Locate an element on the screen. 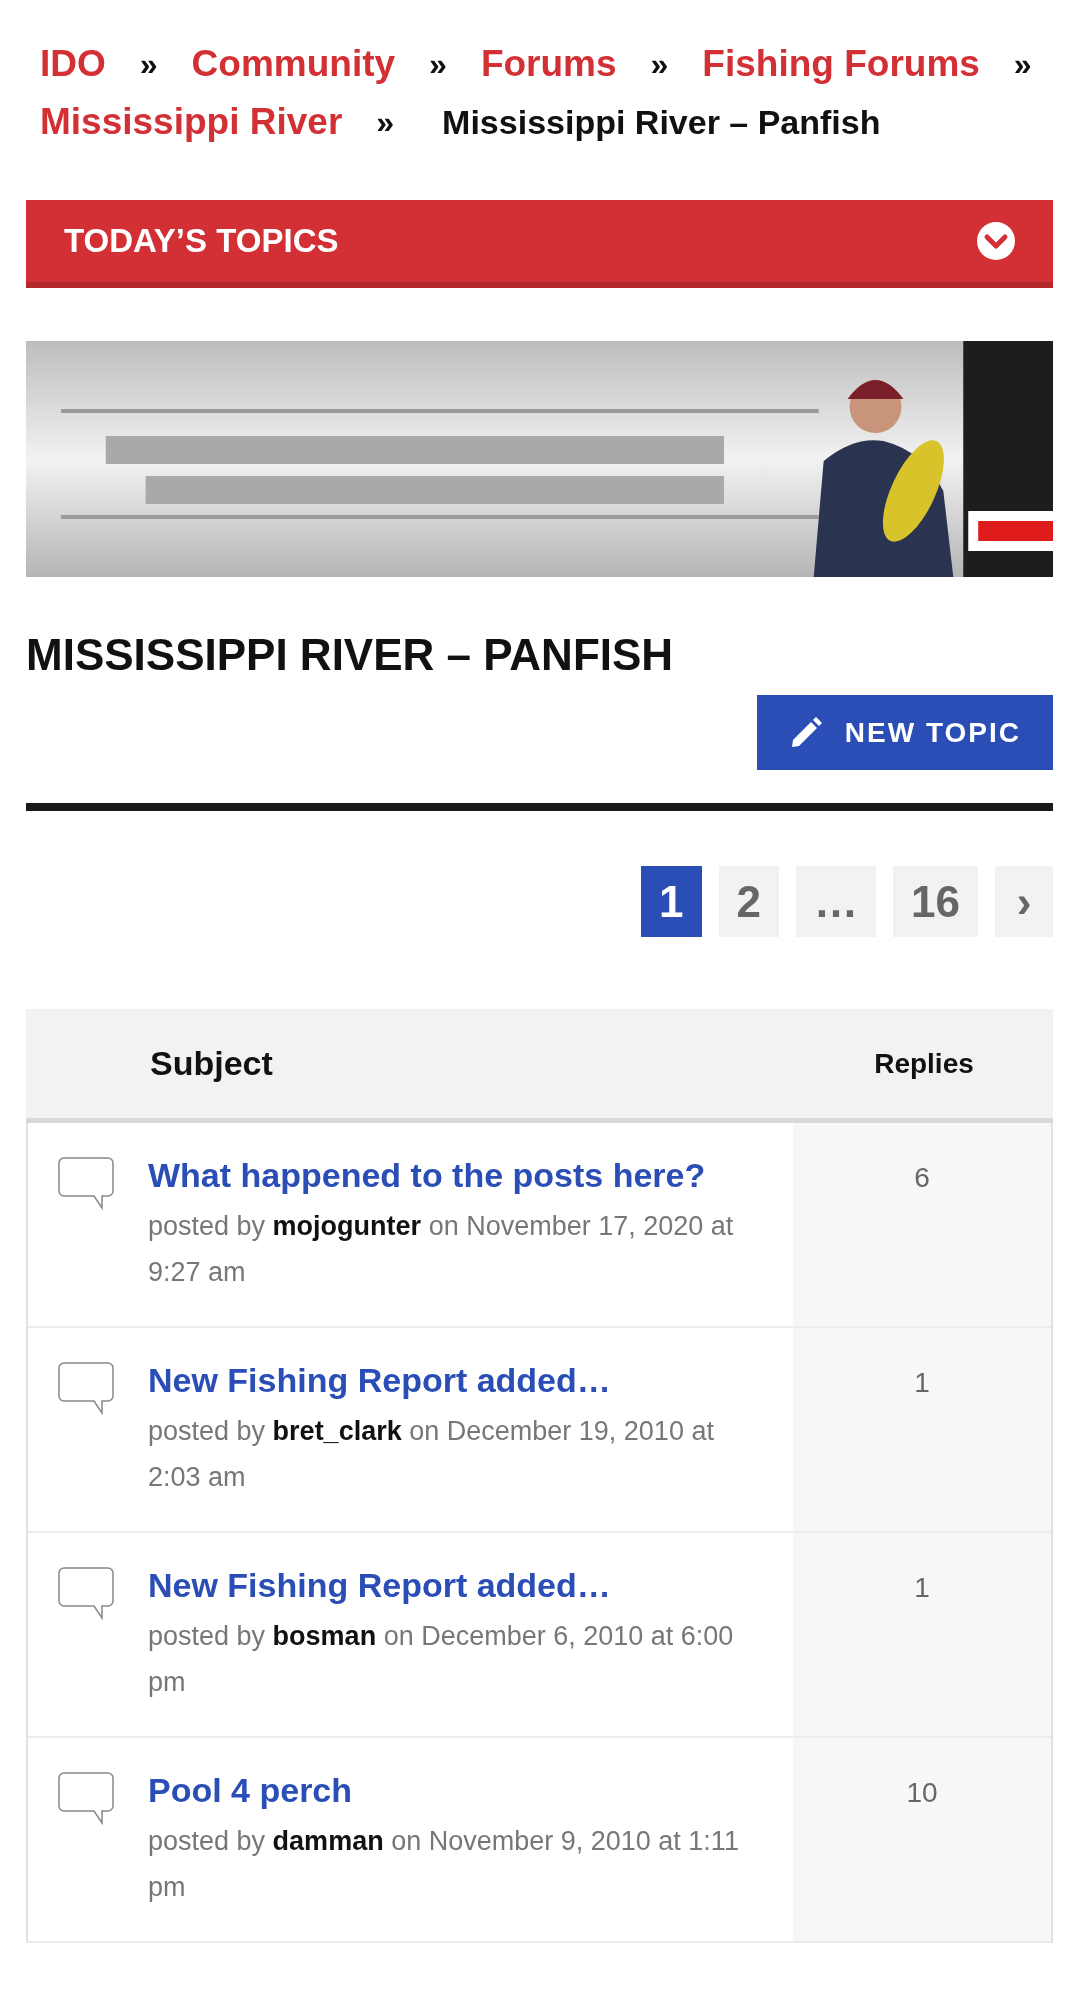 The width and height of the screenshot is (1079, 2006). breadcrumb-link: Fishing Forums is located at coordinates (841, 64).